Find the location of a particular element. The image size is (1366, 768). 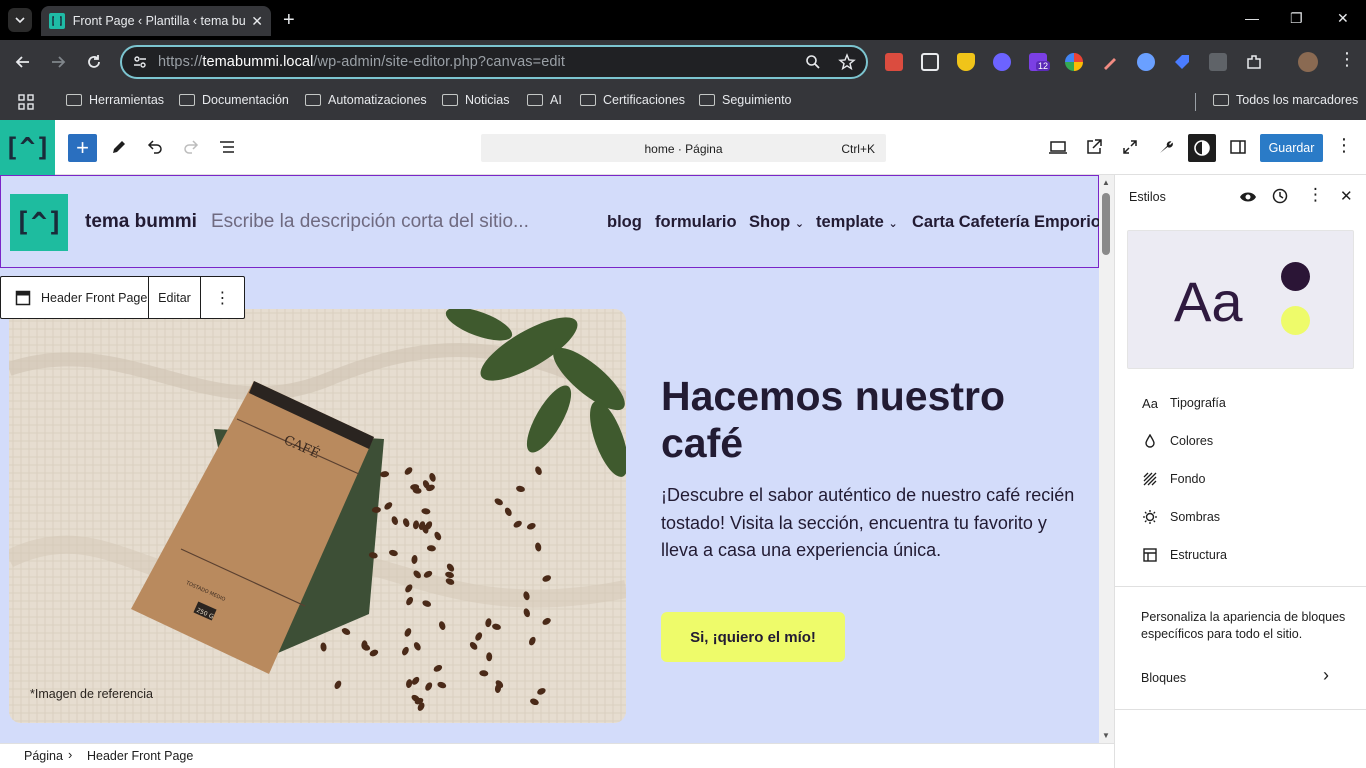

device-preview-icon is located at coordinates (1058, 147).